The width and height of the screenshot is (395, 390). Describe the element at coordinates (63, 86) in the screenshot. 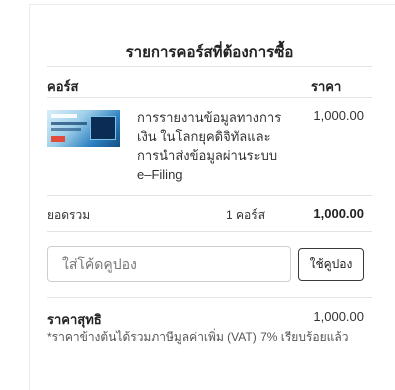

I see `column-header-course: คอร์ส` at that location.